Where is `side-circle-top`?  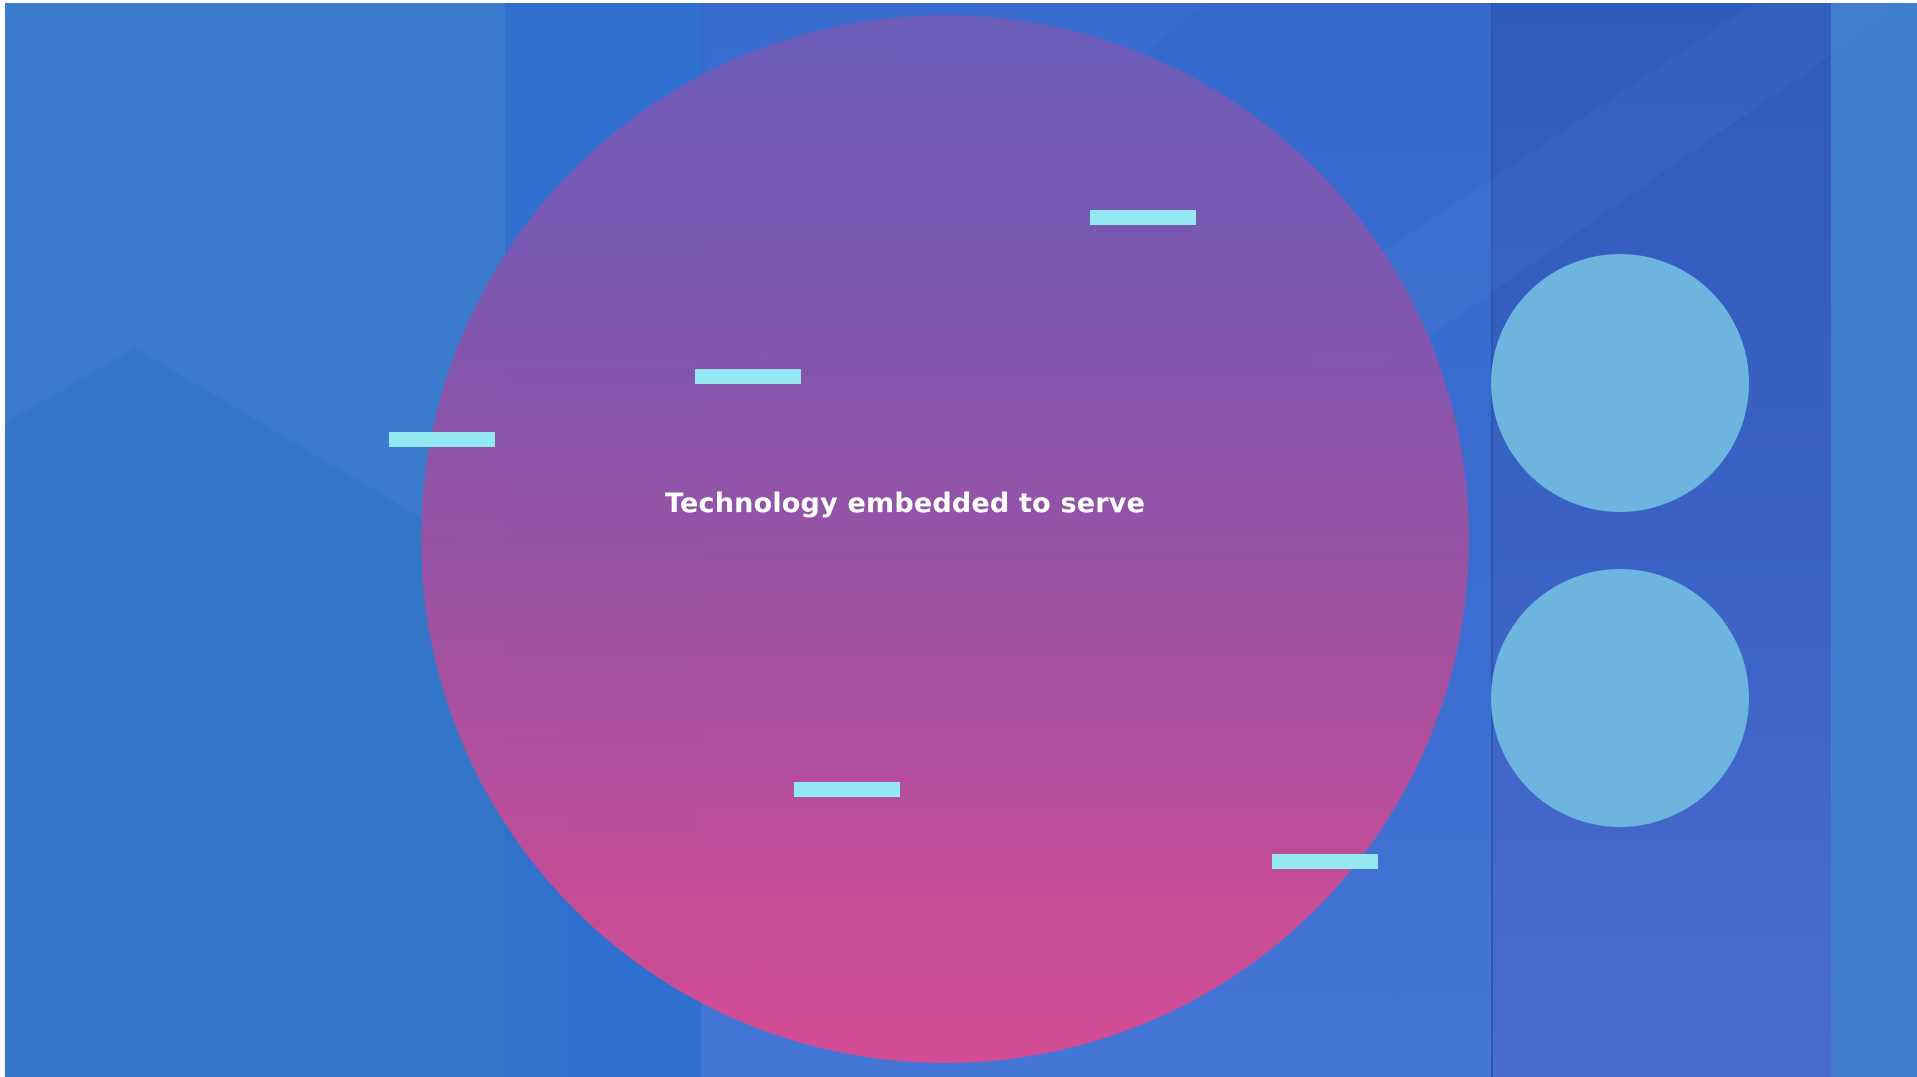
side-circle-top is located at coordinates (1620, 383).